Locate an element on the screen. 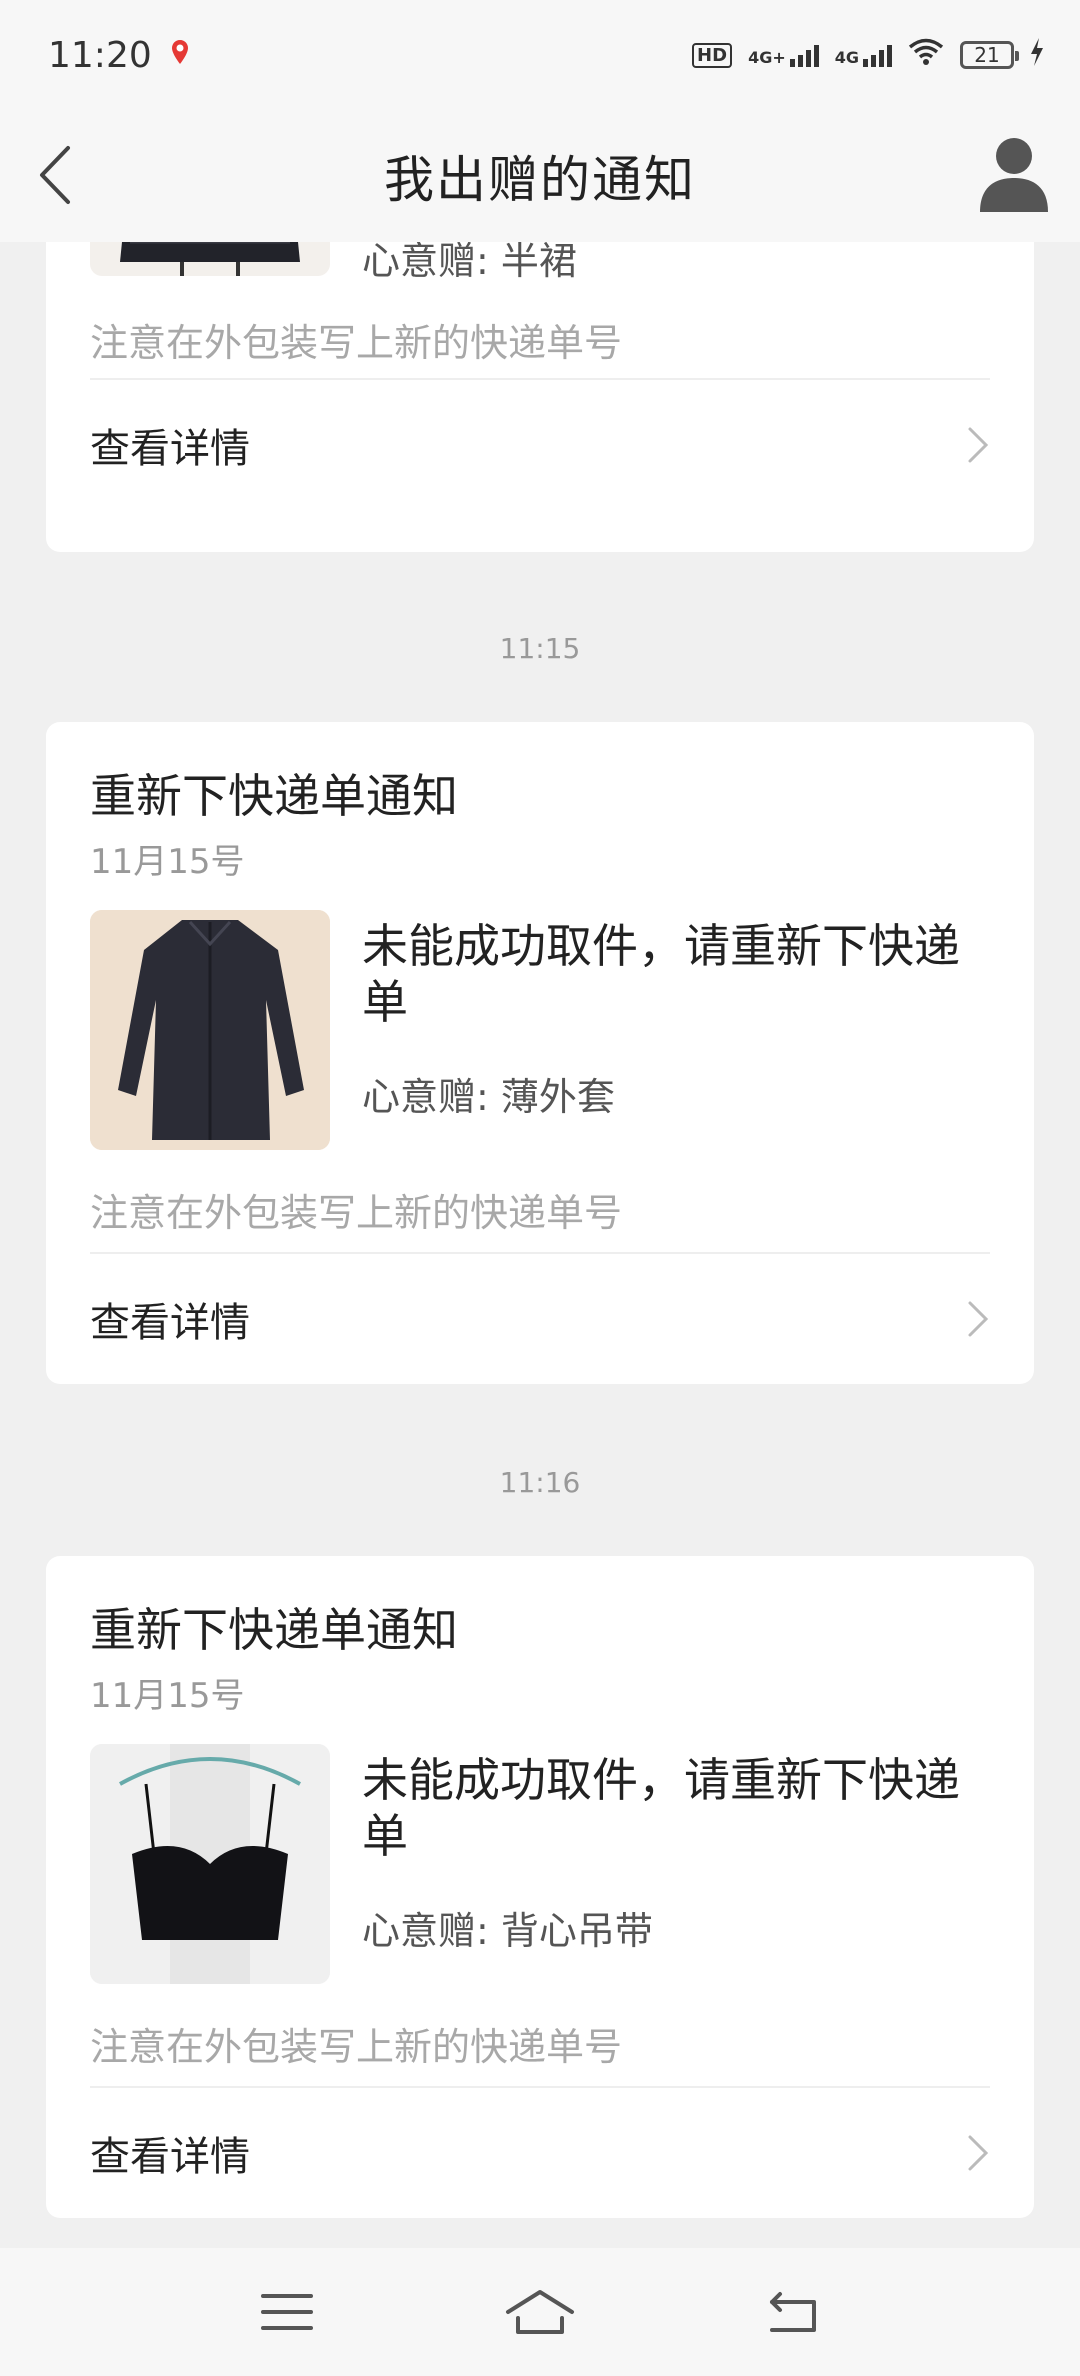 Image resolution: width=1080 pixels, height=2376 pixels. menu-icon is located at coordinates (286, 2312).